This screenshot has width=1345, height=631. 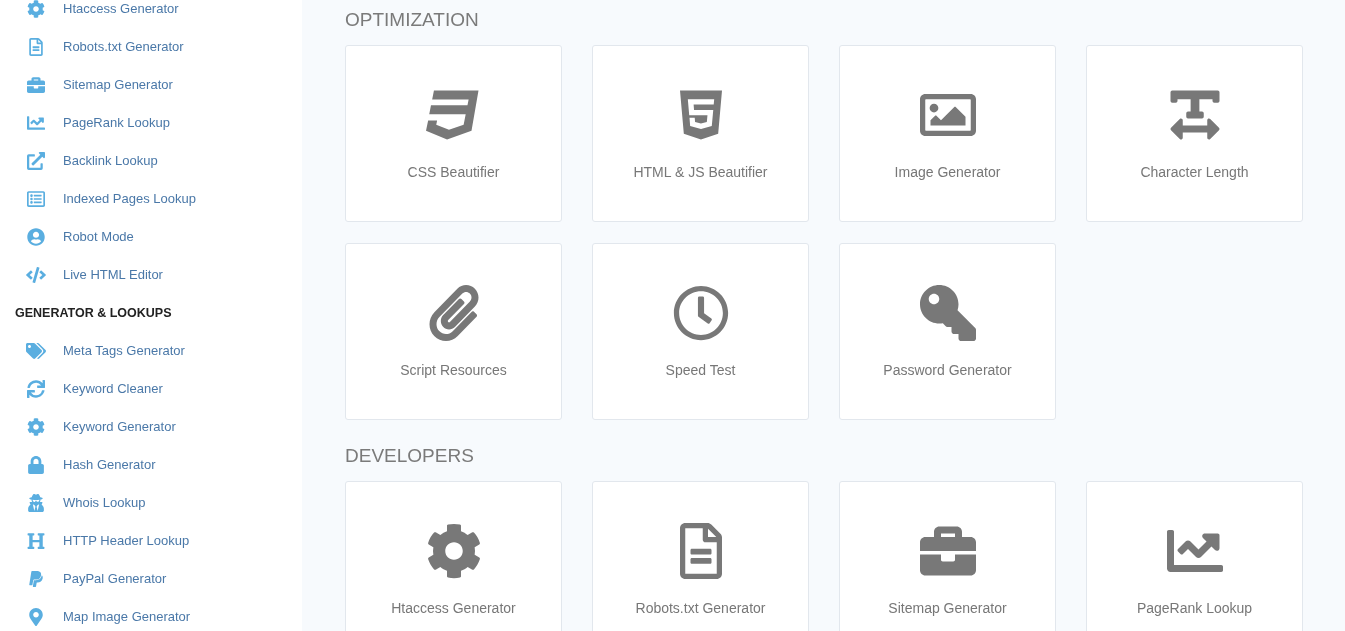 I want to click on line-chart-icon, so click(x=36, y=123).